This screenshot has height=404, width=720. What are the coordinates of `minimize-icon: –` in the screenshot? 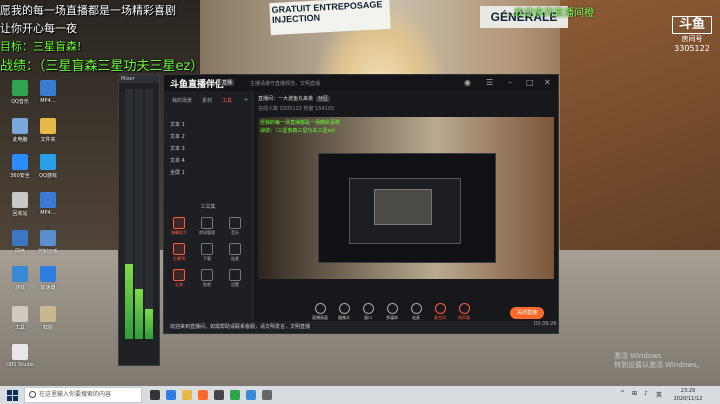 It's located at (510, 82).